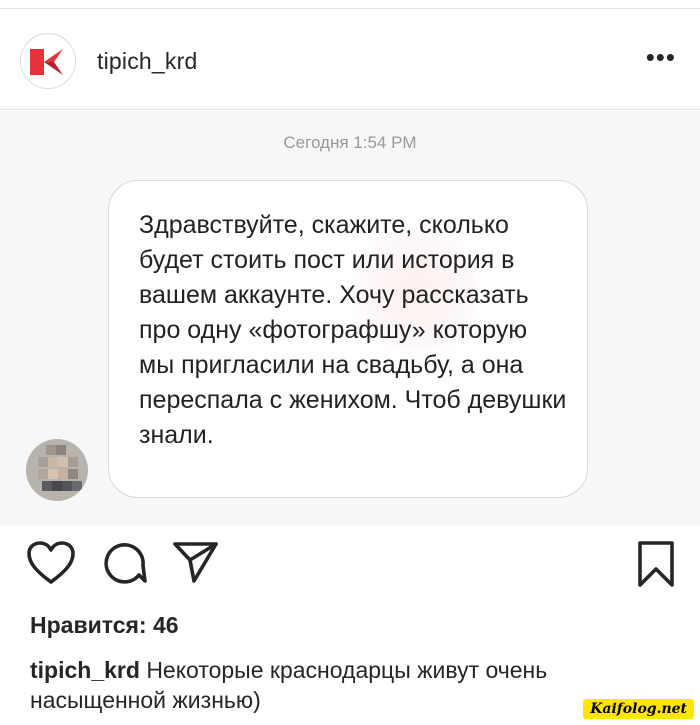 The width and height of the screenshot is (700, 725). What do you see at coordinates (104, 625) in the screenshot?
I see `likes-count: Нравится: 46` at bounding box center [104, 625].